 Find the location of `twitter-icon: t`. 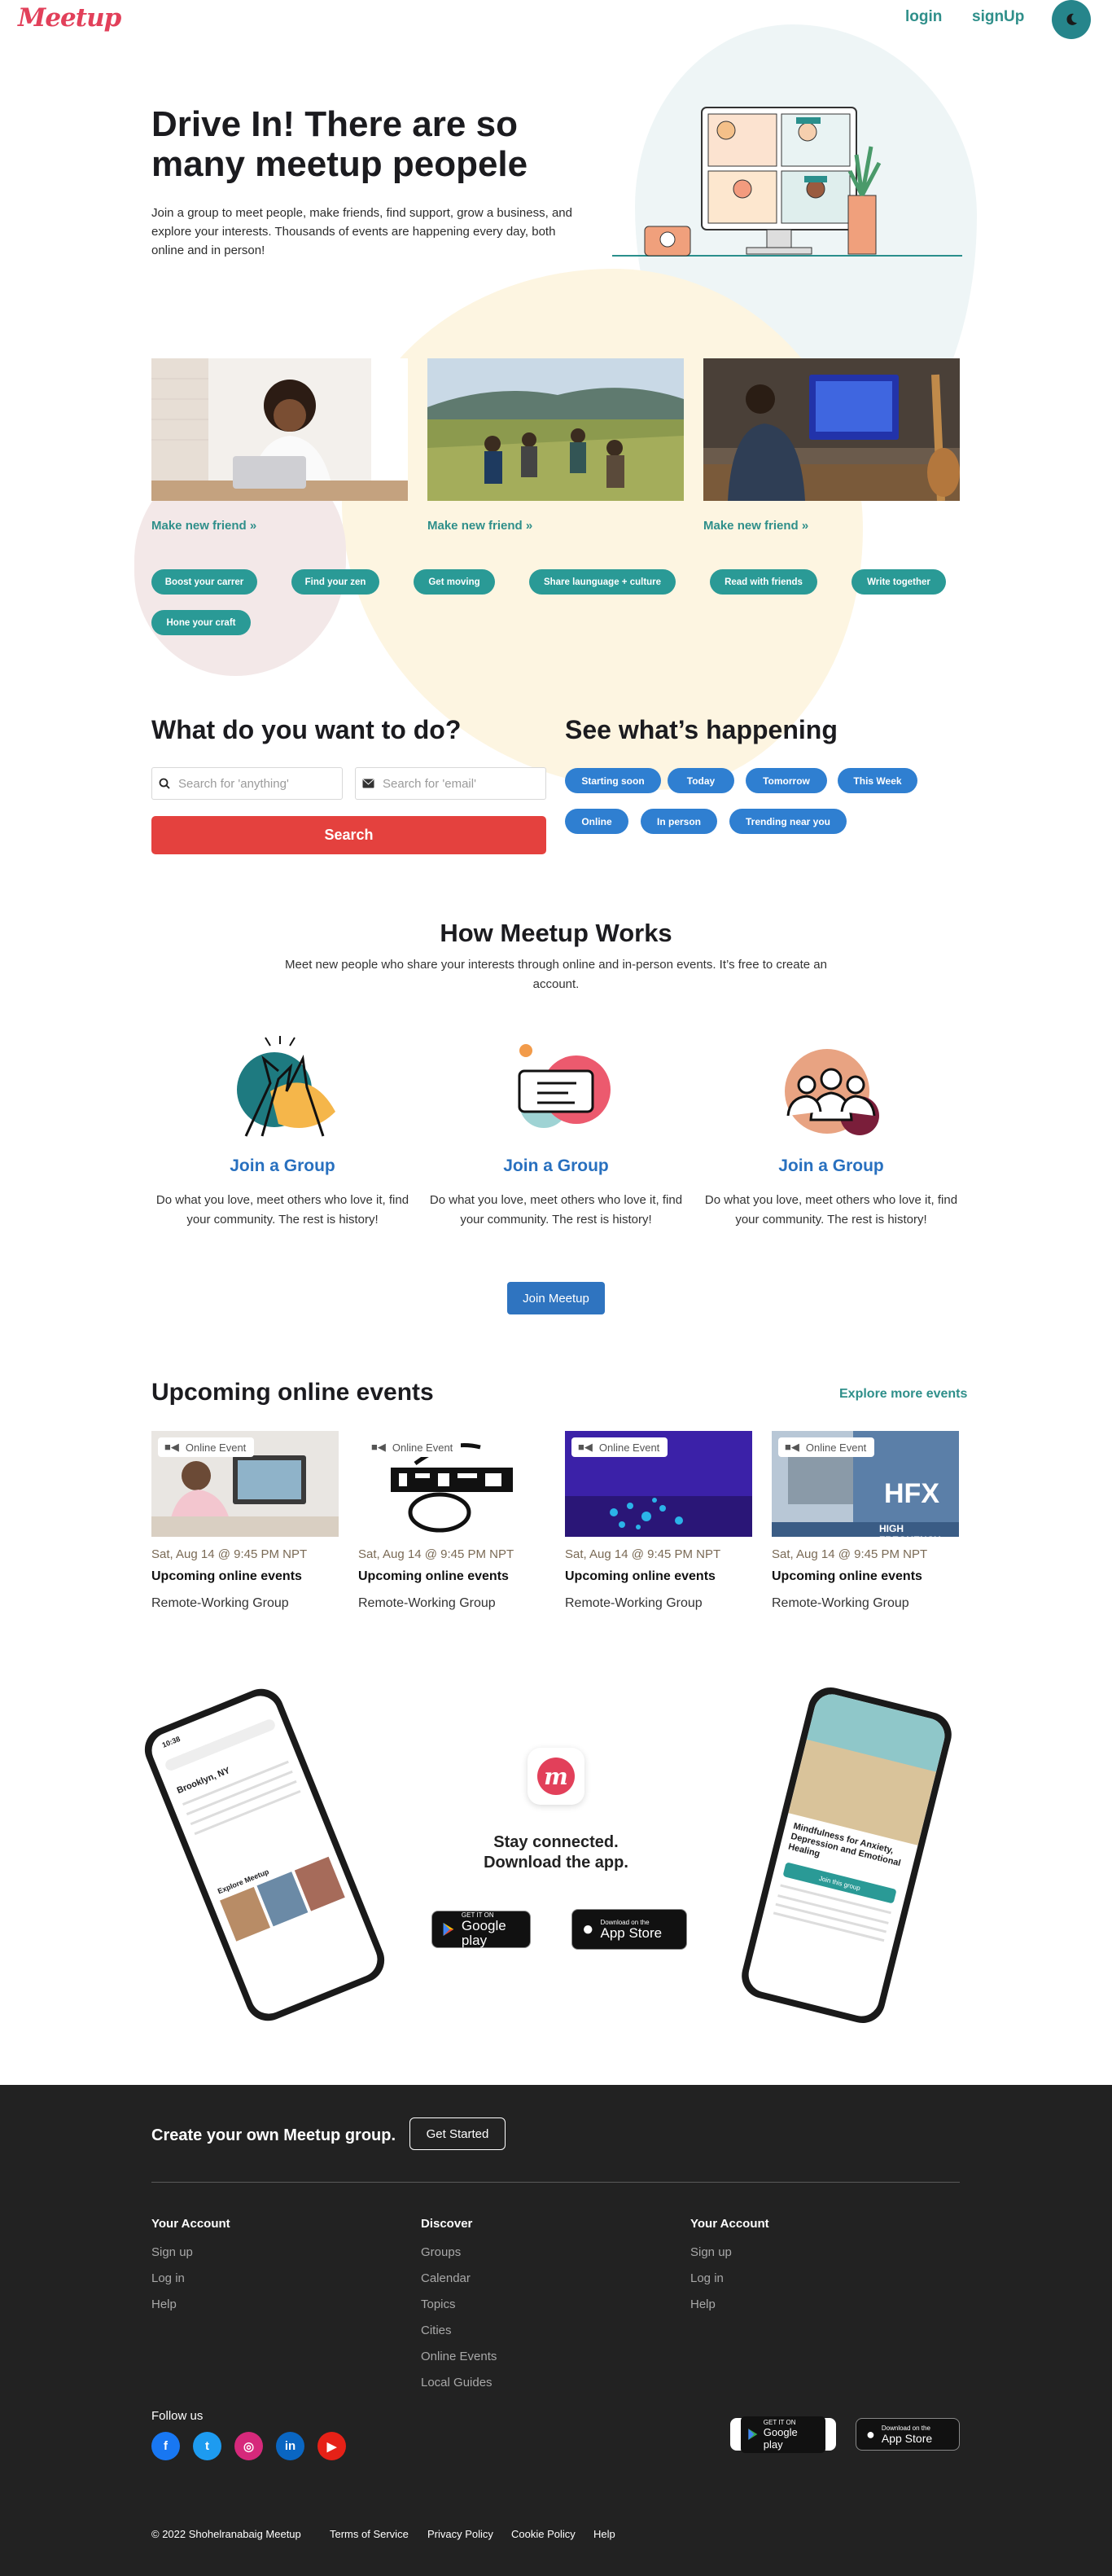

twitter-icon: t is located at coordinates (207, 2446).